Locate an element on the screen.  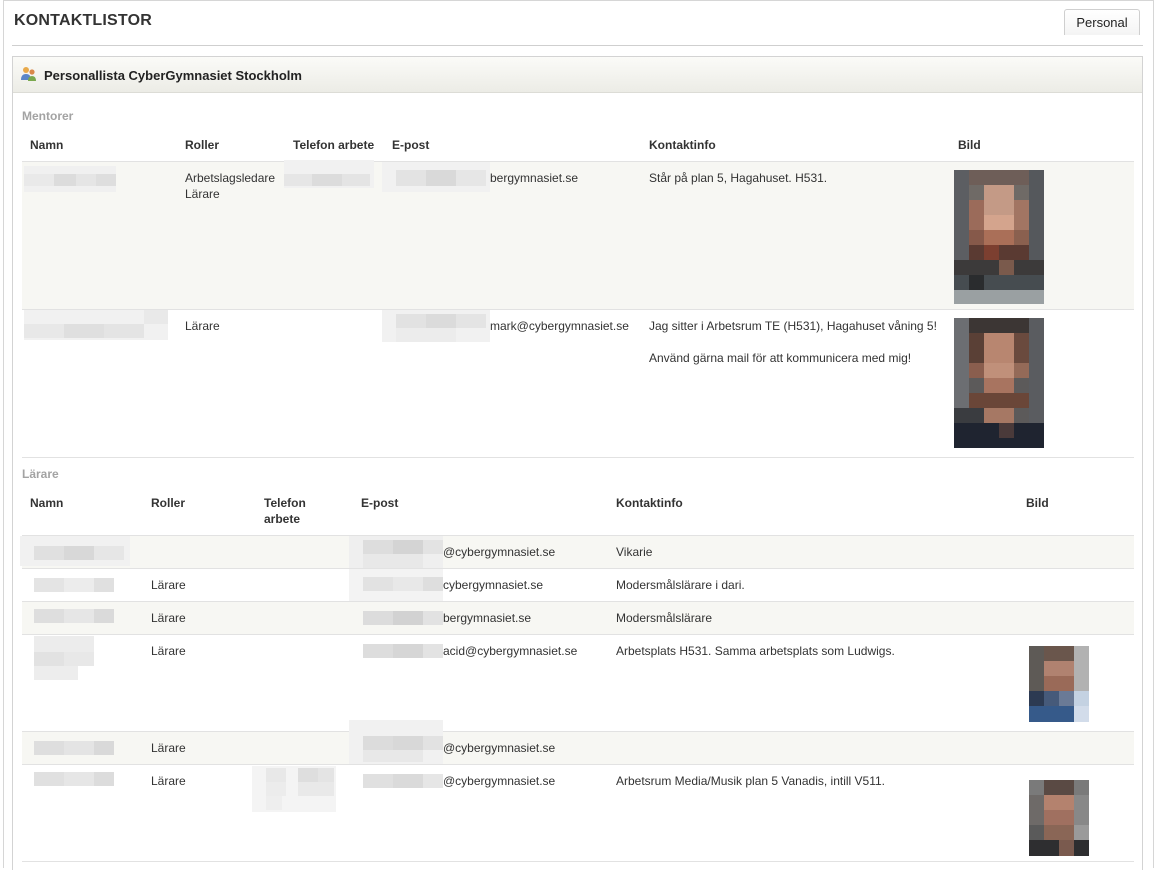
role-cell: Arbetslagsledare is located at coordinates (230, 178).